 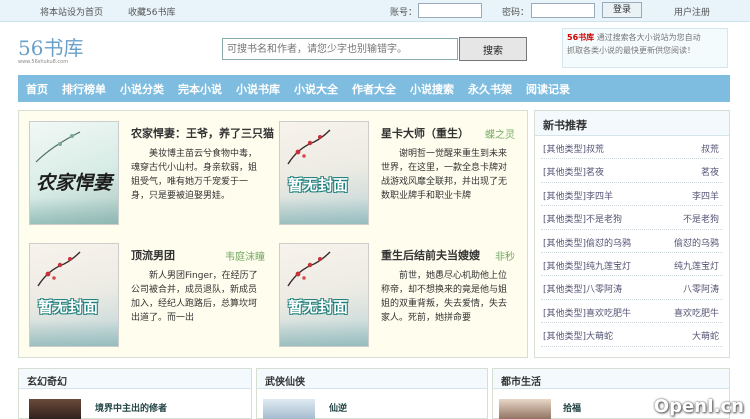 I want to click on watermark: OpenI.cn, so click(x=698, y=406).